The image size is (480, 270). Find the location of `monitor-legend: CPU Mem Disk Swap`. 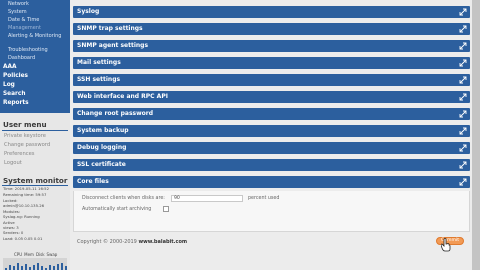

monitor-legend: CPU Mem Disk Swap is located at coordinates (36, 254).